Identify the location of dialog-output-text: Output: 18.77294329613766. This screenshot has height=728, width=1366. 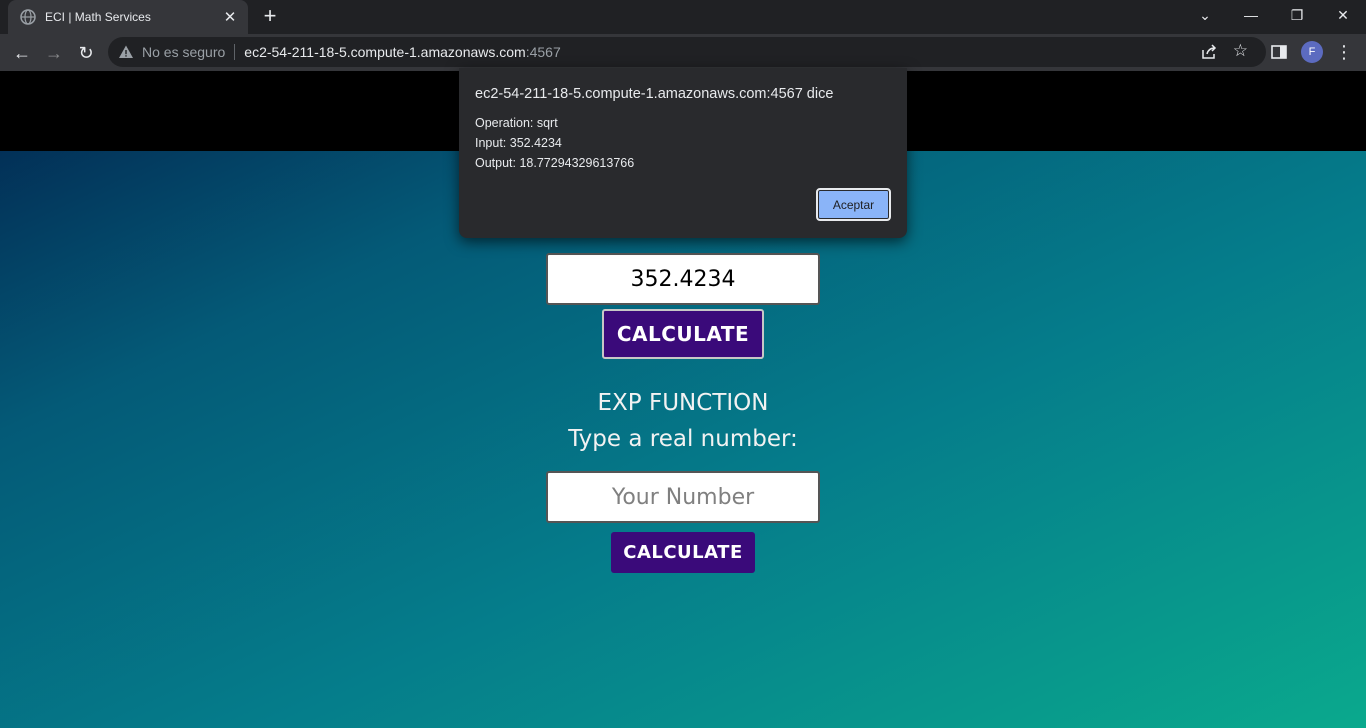
(555, 163).